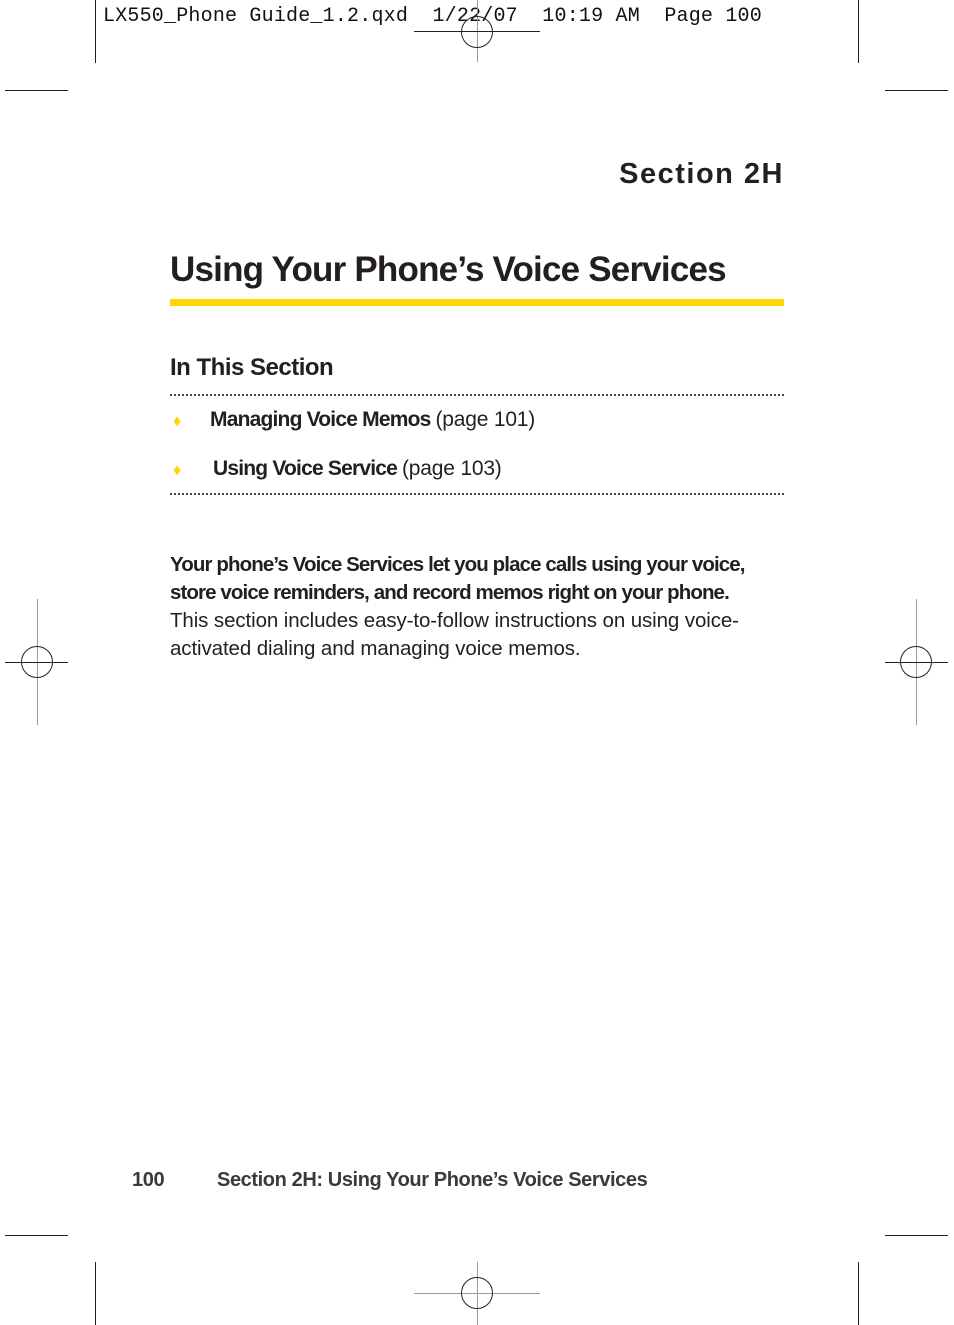  Describe the element at coordinates (477, 302) in the screenshot. I see `title-underline` at that location.